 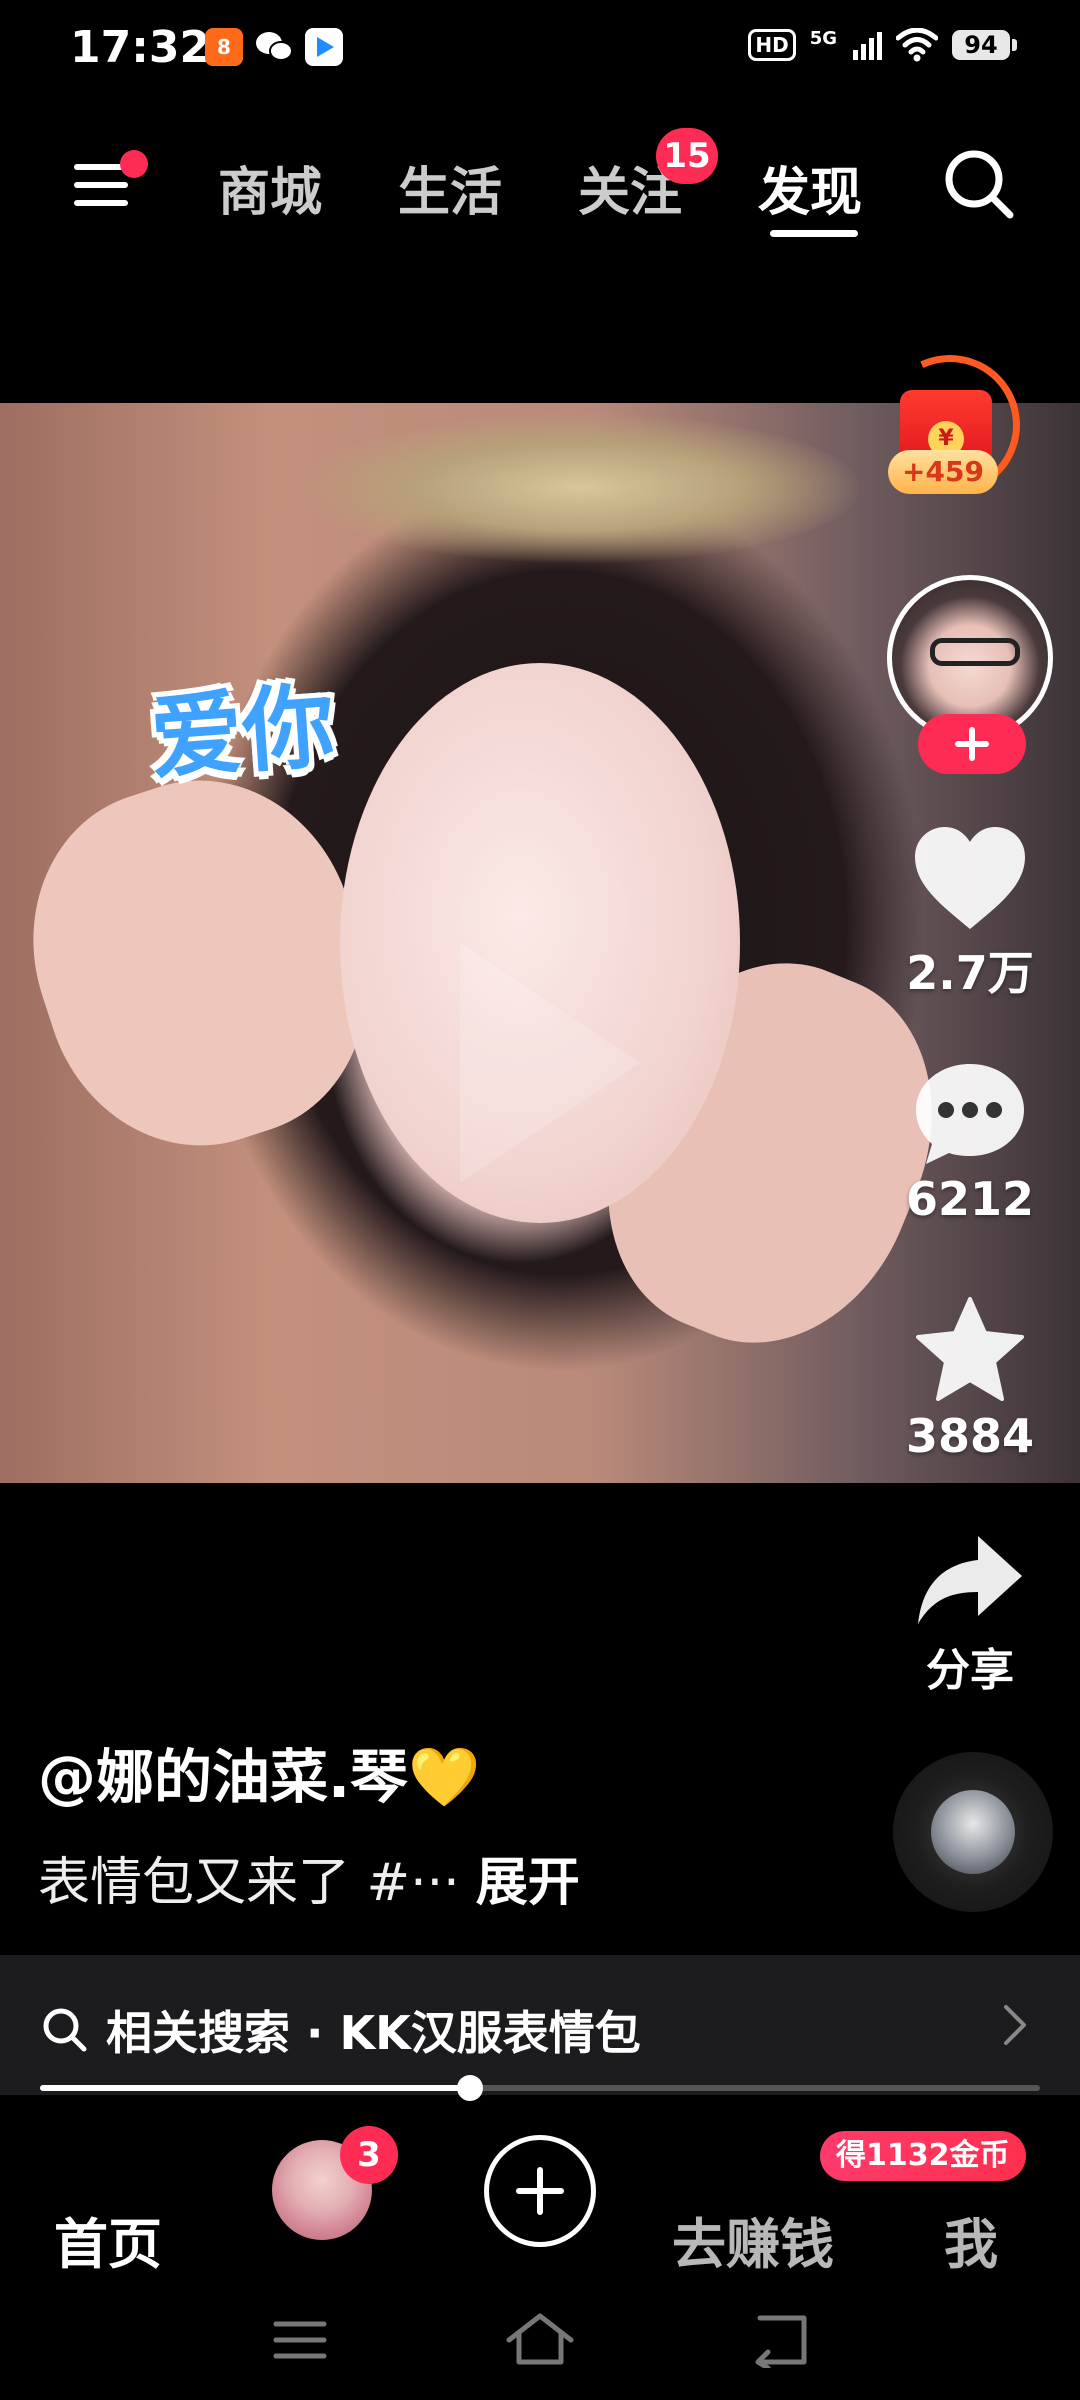 I want to click on video-sticker-text: 爱你, so click(x=243, y=732).